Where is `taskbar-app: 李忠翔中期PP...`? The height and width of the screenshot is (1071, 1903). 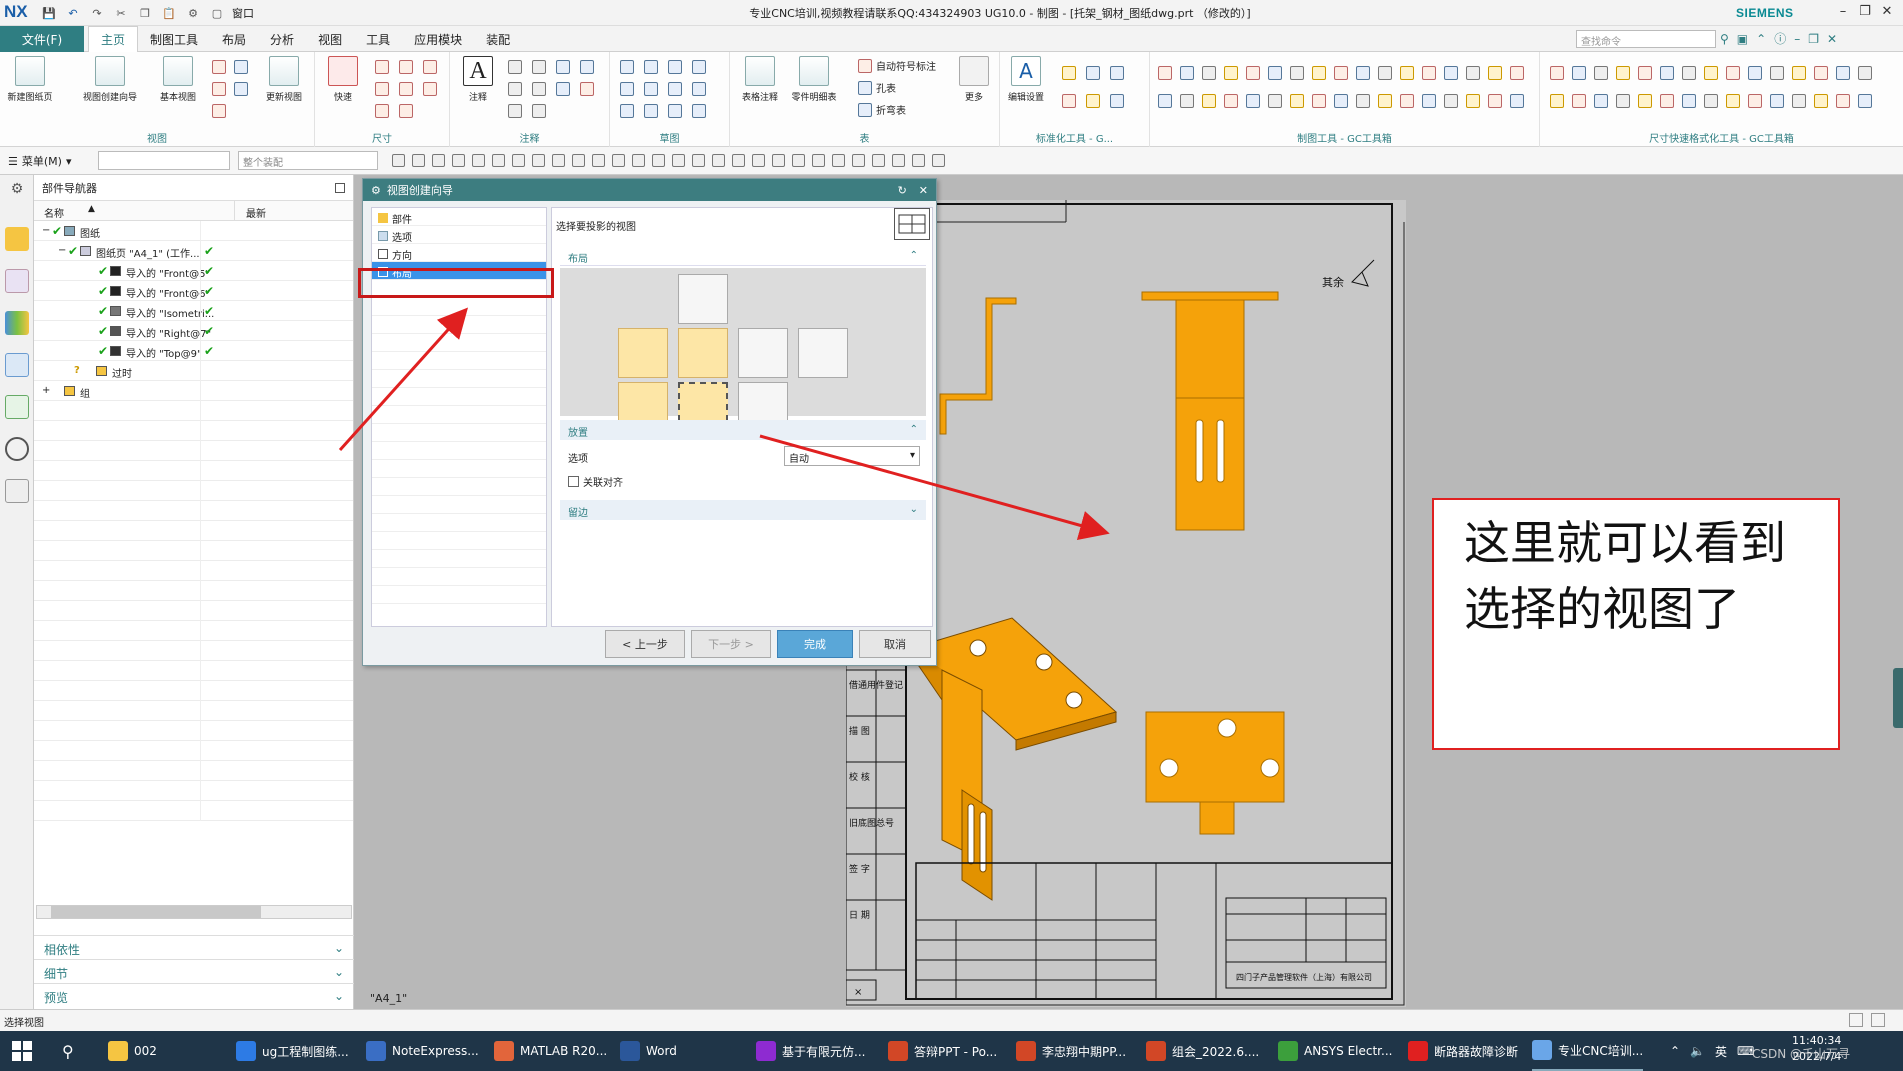 taskbar-app: 李忠翔中期PP... is located at coordinates (1071, 1051).